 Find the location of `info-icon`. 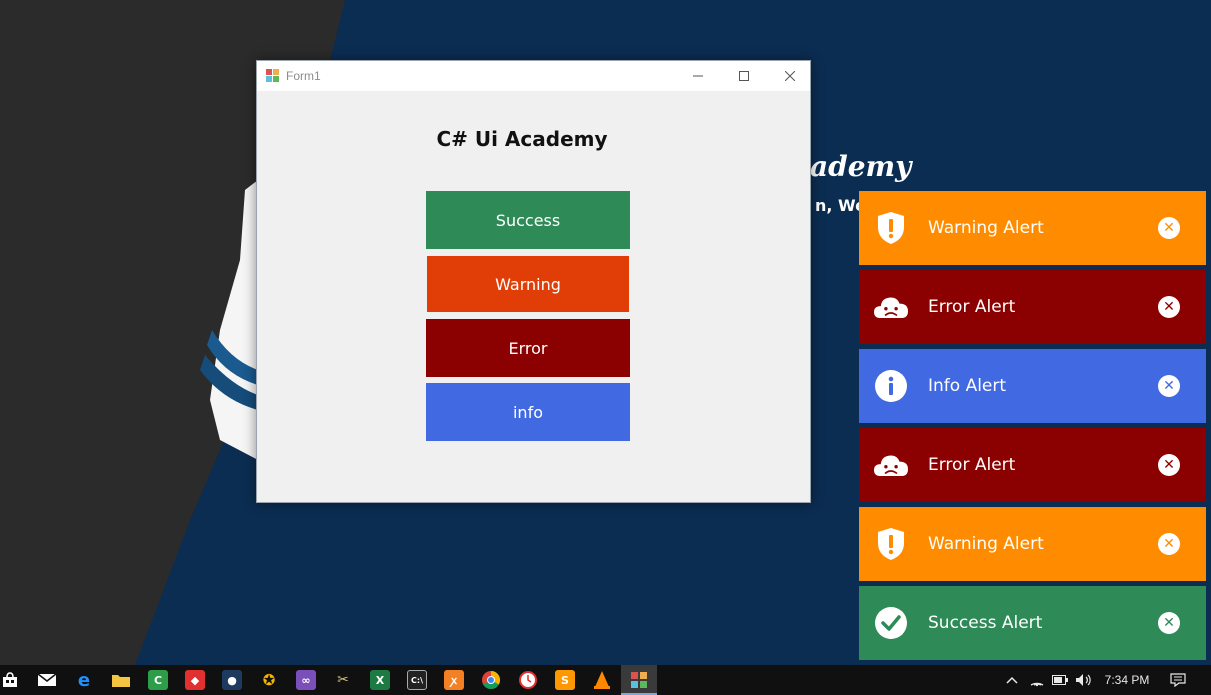

info-icon is located at coordinates (891, 386).